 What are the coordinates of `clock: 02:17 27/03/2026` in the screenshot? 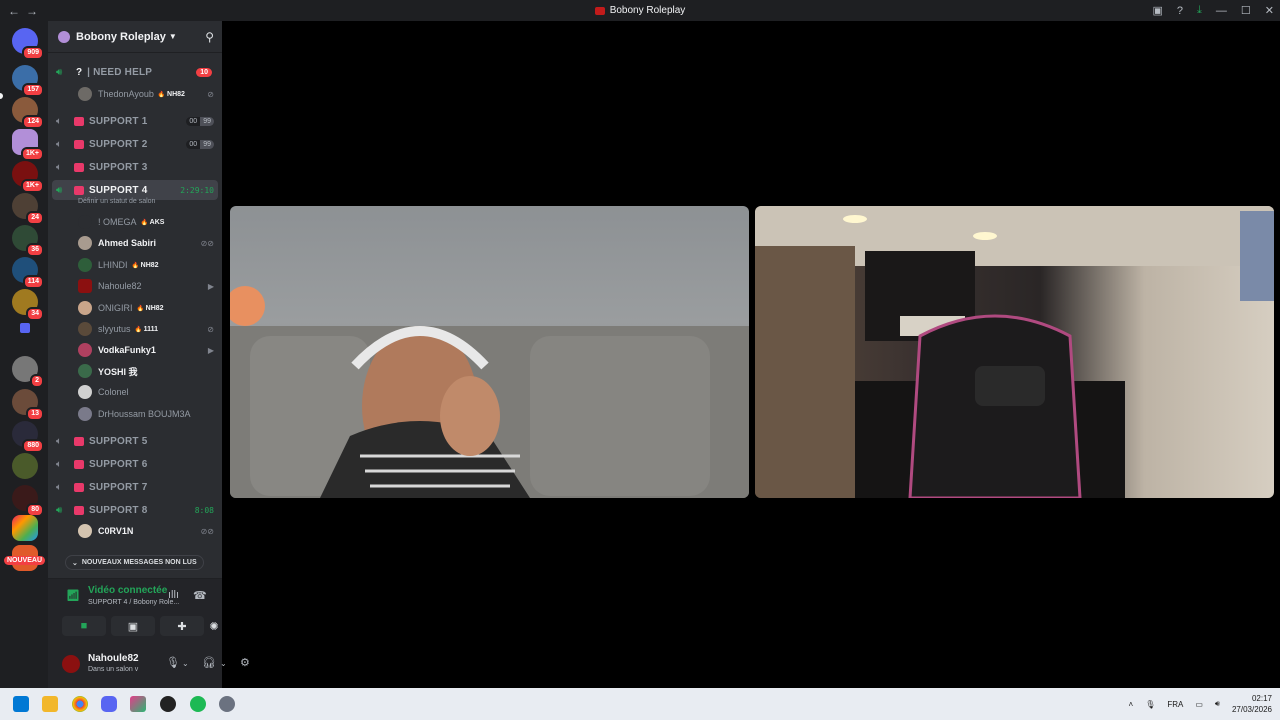 It's located at (1252, 704).